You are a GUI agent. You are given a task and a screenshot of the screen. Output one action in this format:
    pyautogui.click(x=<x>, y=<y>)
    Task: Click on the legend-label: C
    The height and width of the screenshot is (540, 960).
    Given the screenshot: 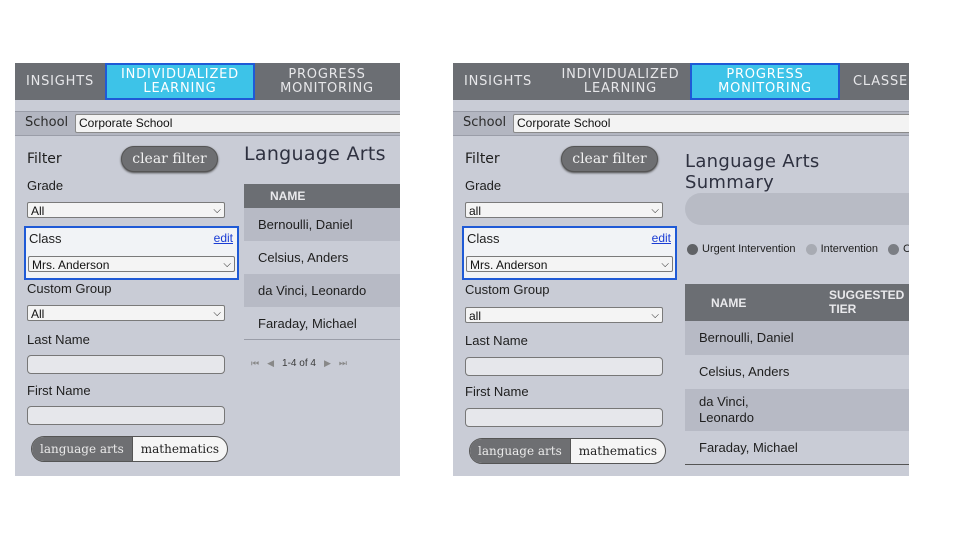 What is the action you would take?
    pyautogui.click(x=906, y=249)
    